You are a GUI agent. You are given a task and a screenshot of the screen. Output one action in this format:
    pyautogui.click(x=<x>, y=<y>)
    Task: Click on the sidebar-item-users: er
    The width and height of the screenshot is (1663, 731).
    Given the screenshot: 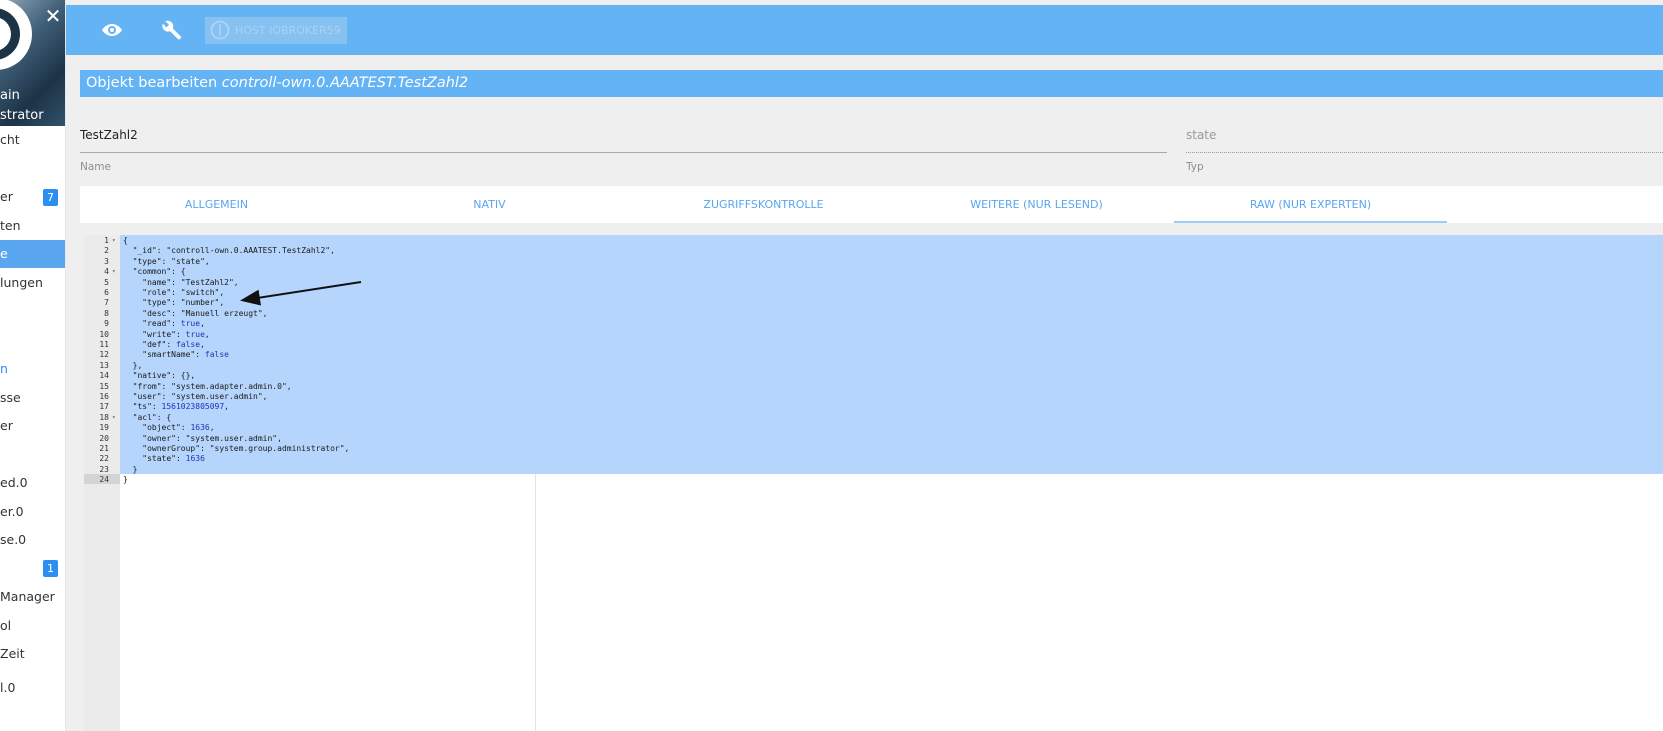 What is the action you would take?
    pyautogui.click(x=32, y=426)
    